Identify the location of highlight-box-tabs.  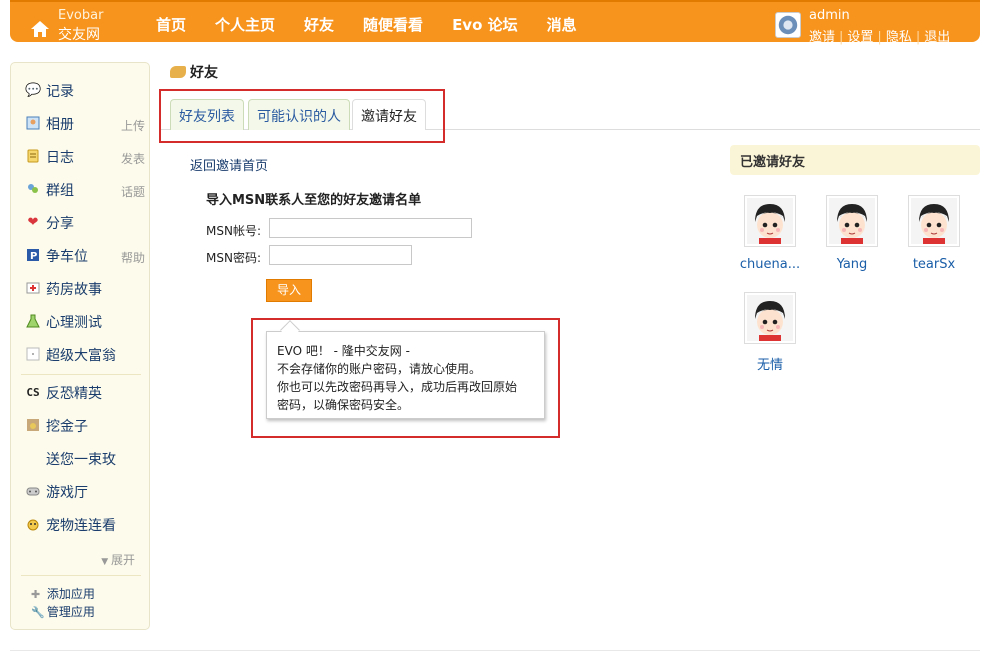
(302, 116).